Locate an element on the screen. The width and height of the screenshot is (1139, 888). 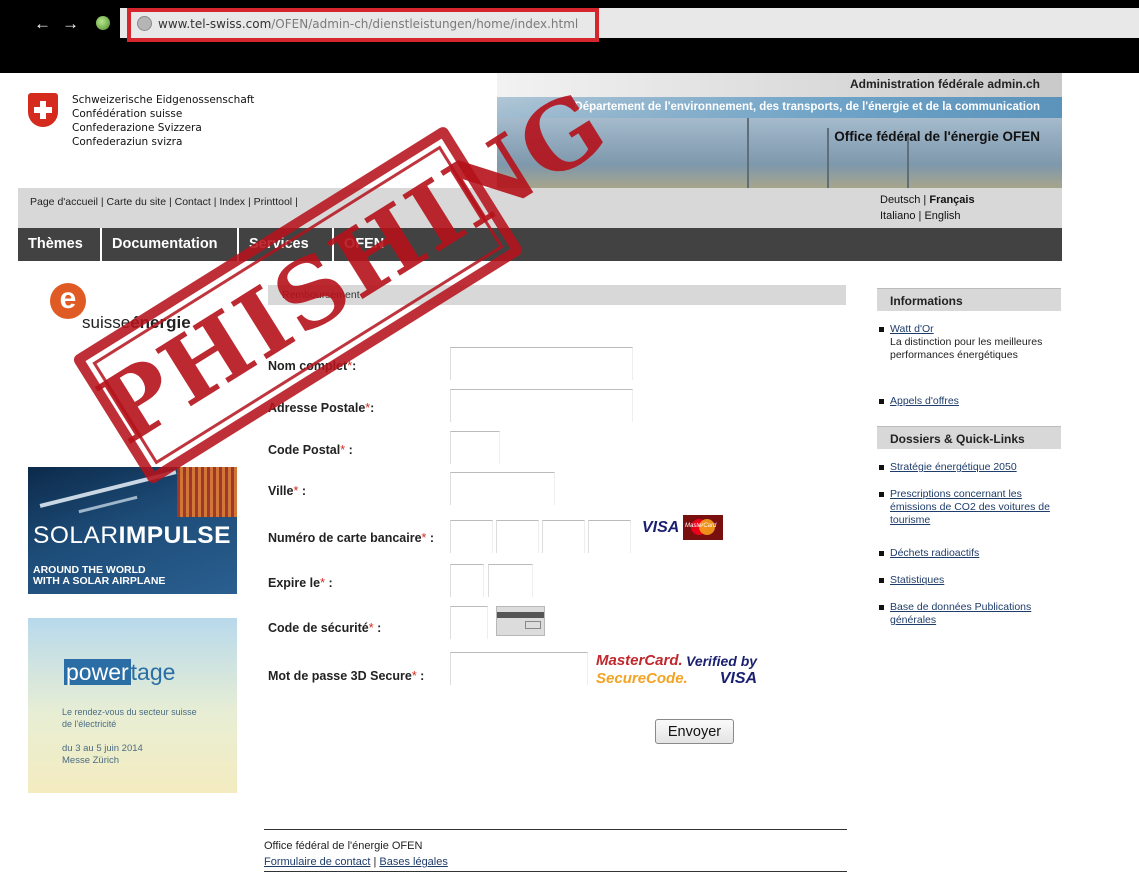
link-sitemap: Carte du site is located at coordinates (137, 202).